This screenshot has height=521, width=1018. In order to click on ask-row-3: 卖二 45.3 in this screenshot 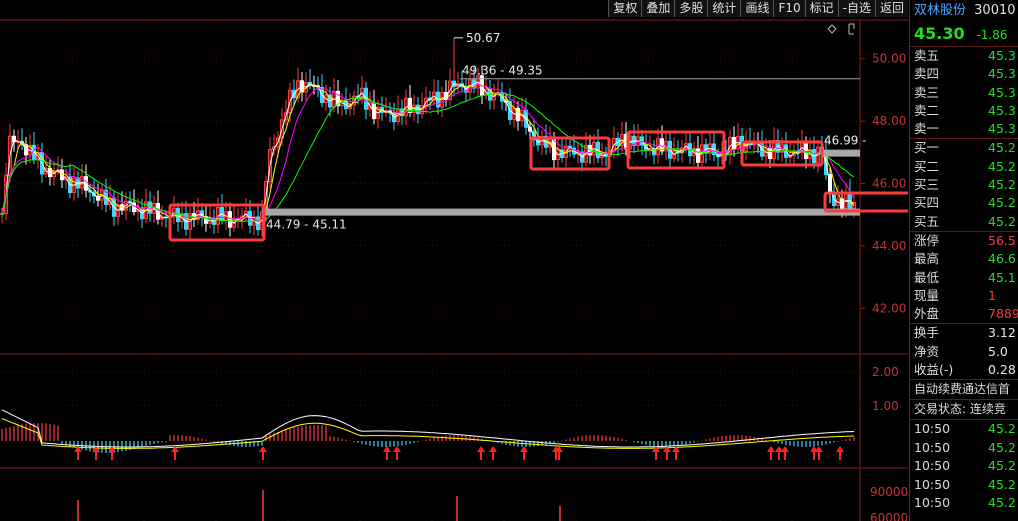, I will do `click(964, 111)`.